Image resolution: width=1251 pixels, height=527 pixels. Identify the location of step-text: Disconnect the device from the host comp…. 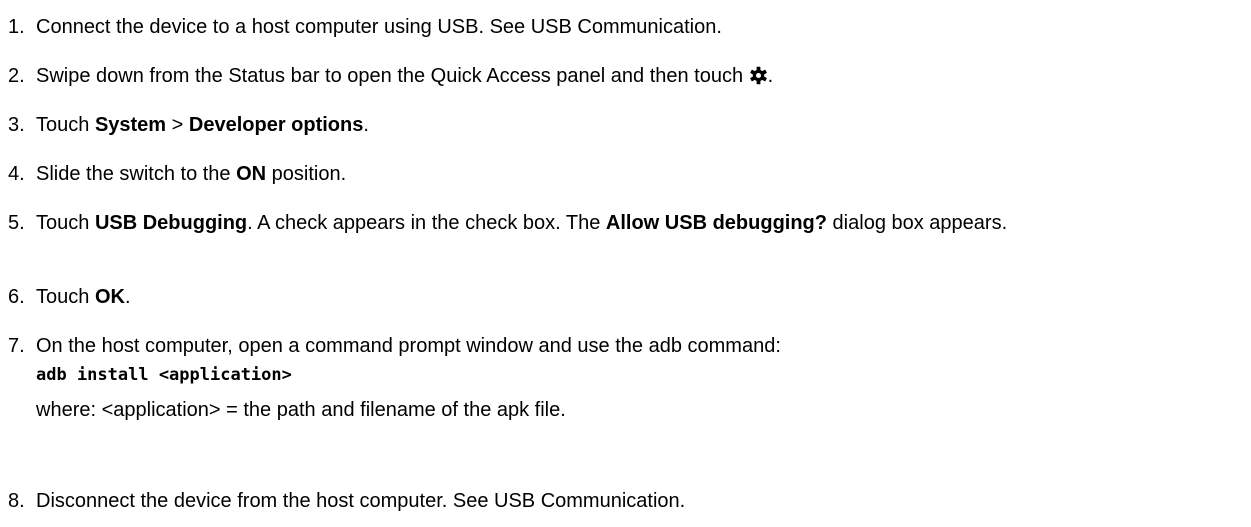
(361, 501).